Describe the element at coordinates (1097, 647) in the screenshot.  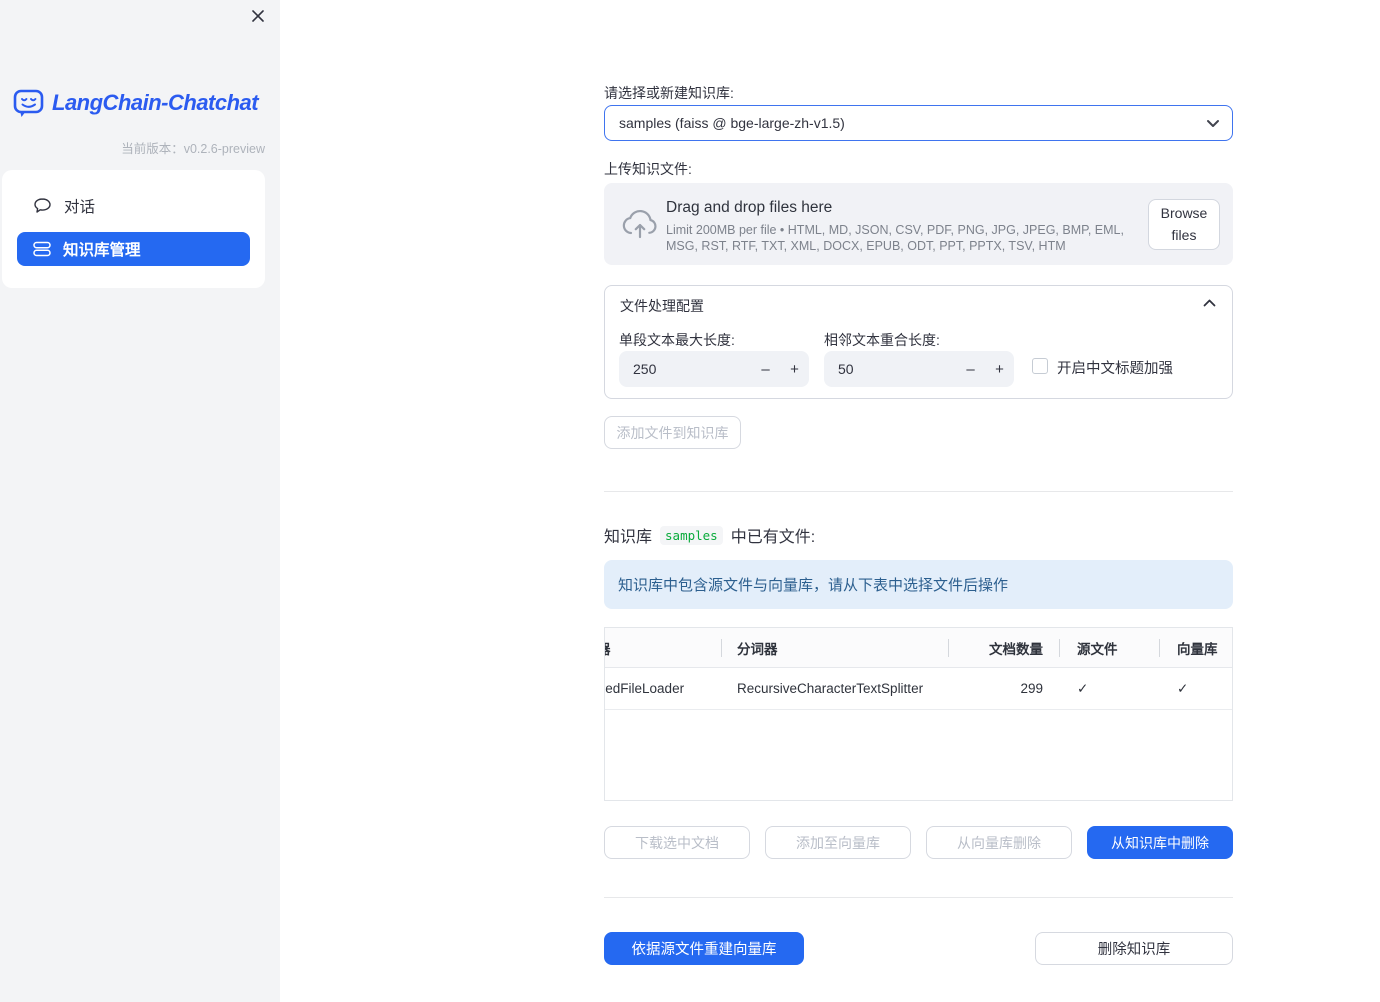
I see `col-header-source-file: 源文件` at that location.